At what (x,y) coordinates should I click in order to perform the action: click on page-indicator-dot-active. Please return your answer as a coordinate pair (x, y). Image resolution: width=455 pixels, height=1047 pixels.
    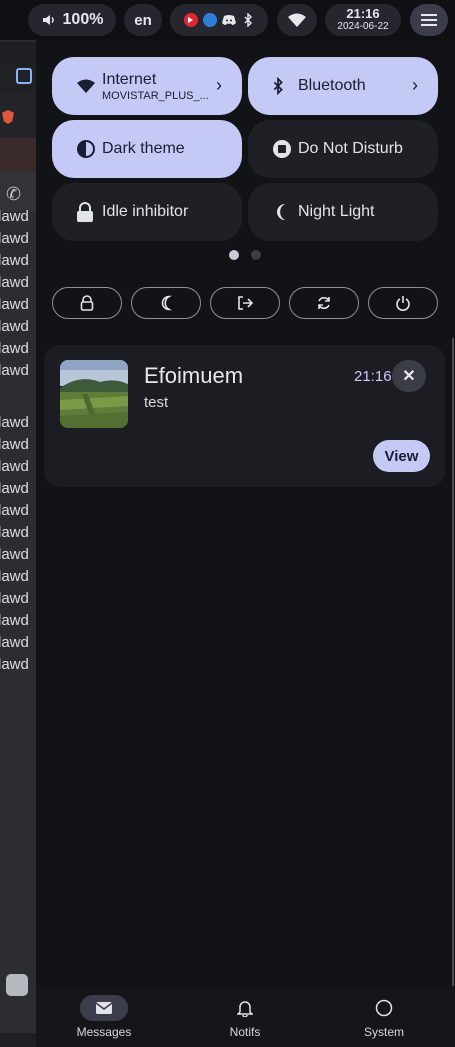
    Looking at the image, I should click on (234, 255).